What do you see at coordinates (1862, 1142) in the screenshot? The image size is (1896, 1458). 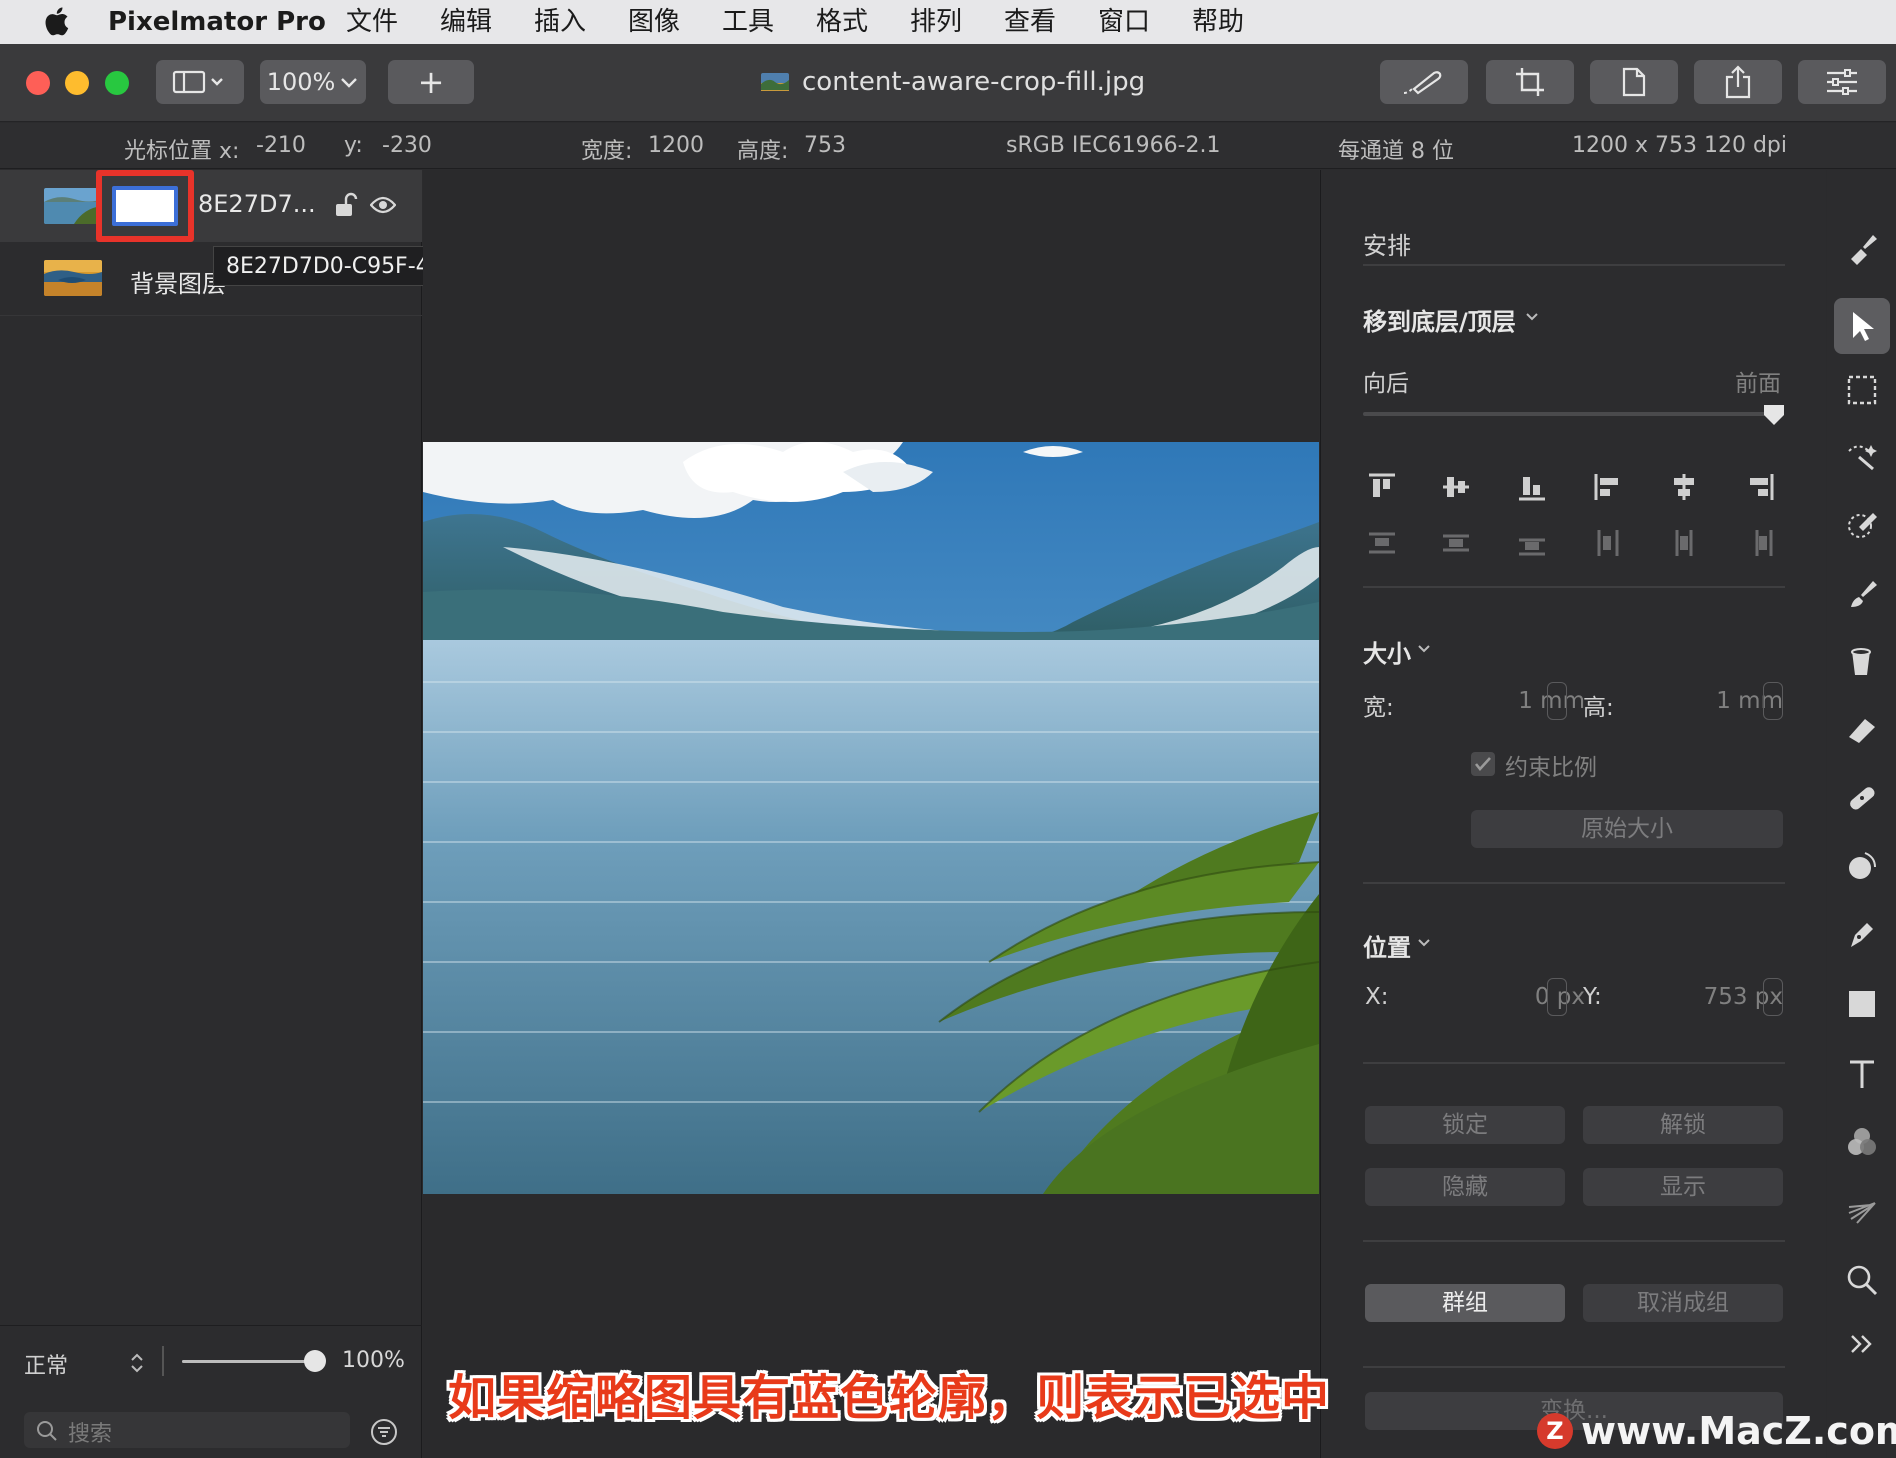 I see `color-adjust-tool` at bounding box center [1862, 1142].